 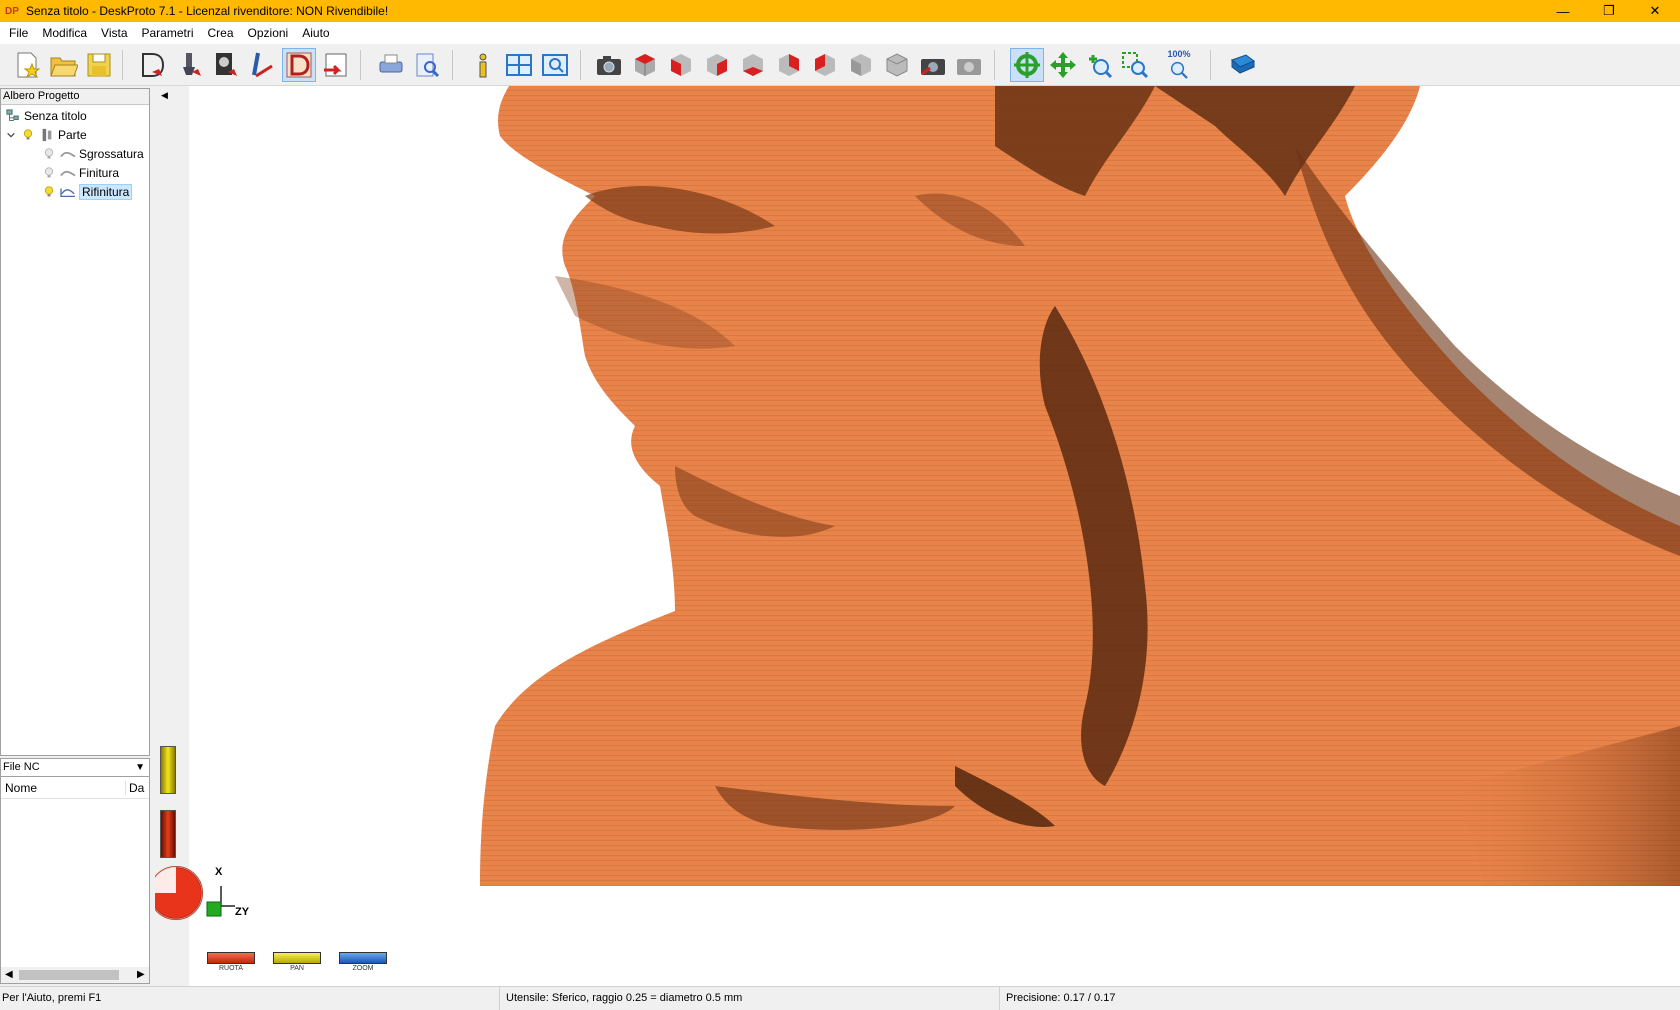 What do you see at coordinates (13, 116) in the screenshot?
I see `project-icon` at bounding box center [13, 116].